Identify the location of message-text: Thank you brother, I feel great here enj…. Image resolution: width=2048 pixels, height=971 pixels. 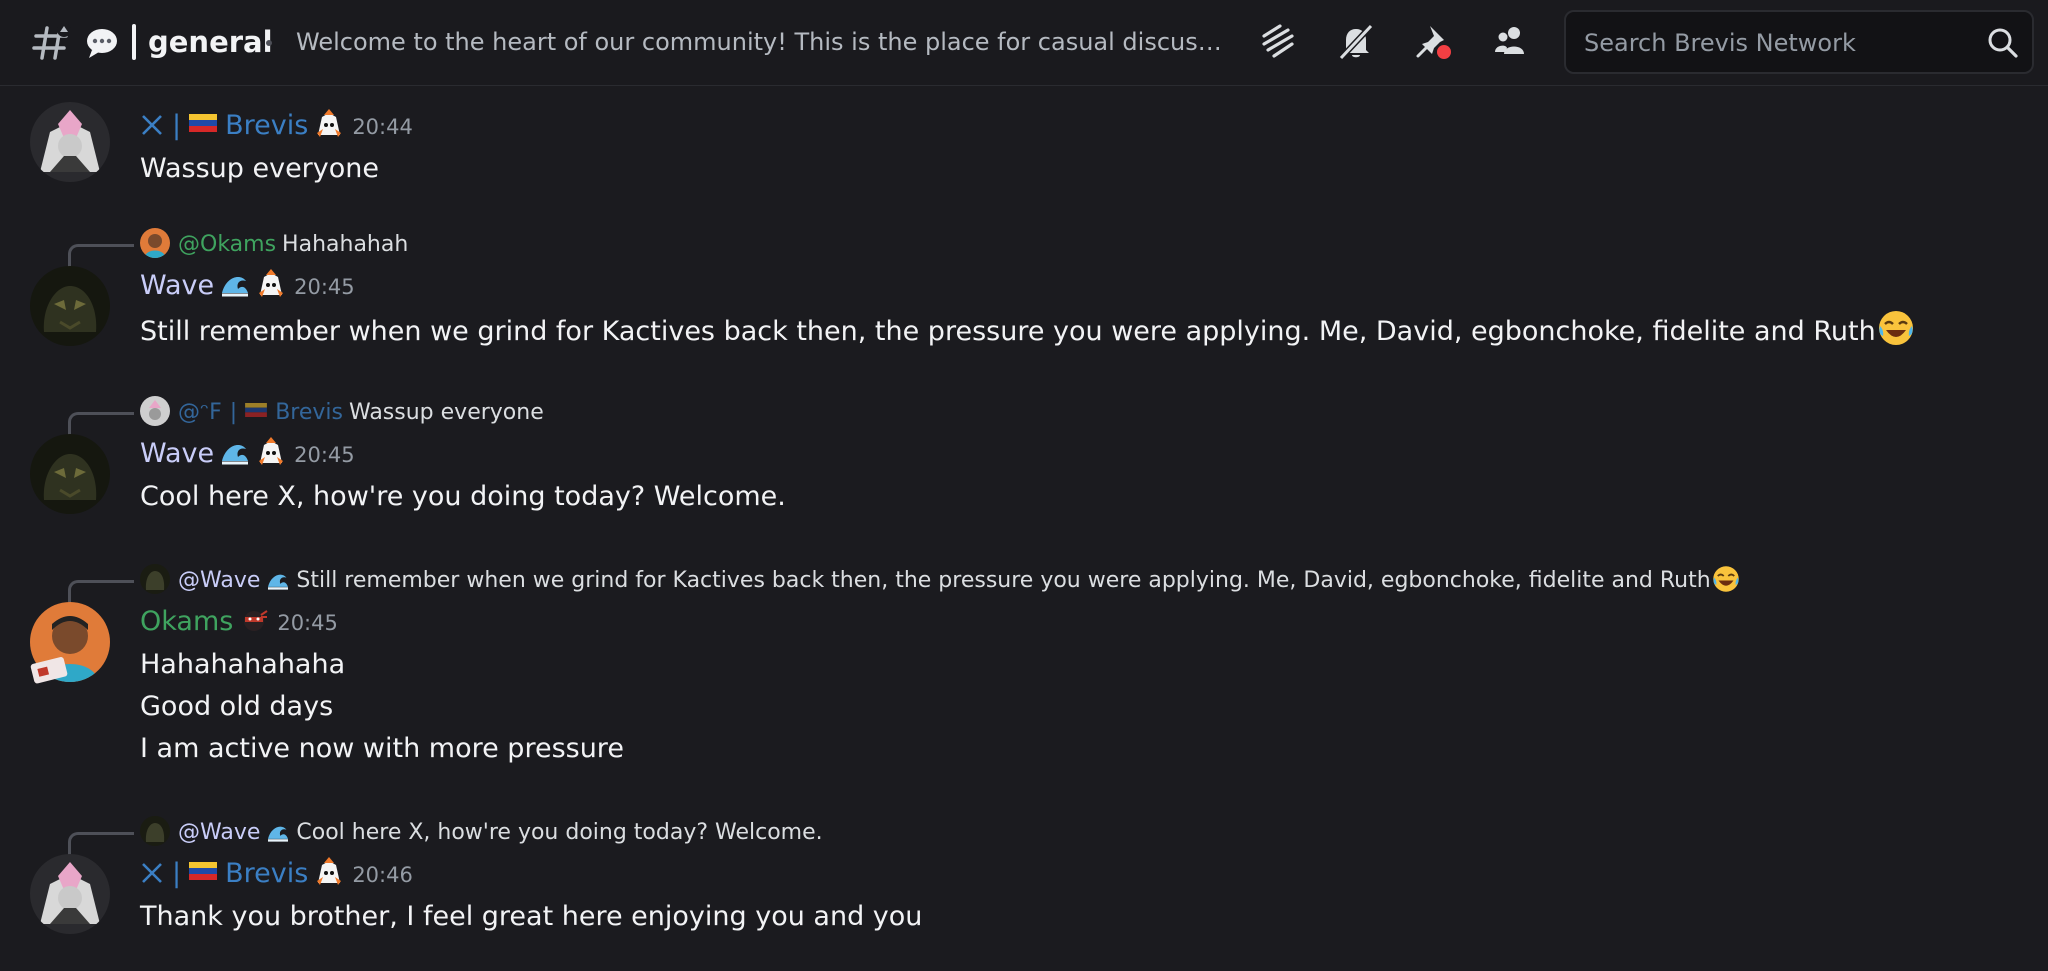
(531, 916).